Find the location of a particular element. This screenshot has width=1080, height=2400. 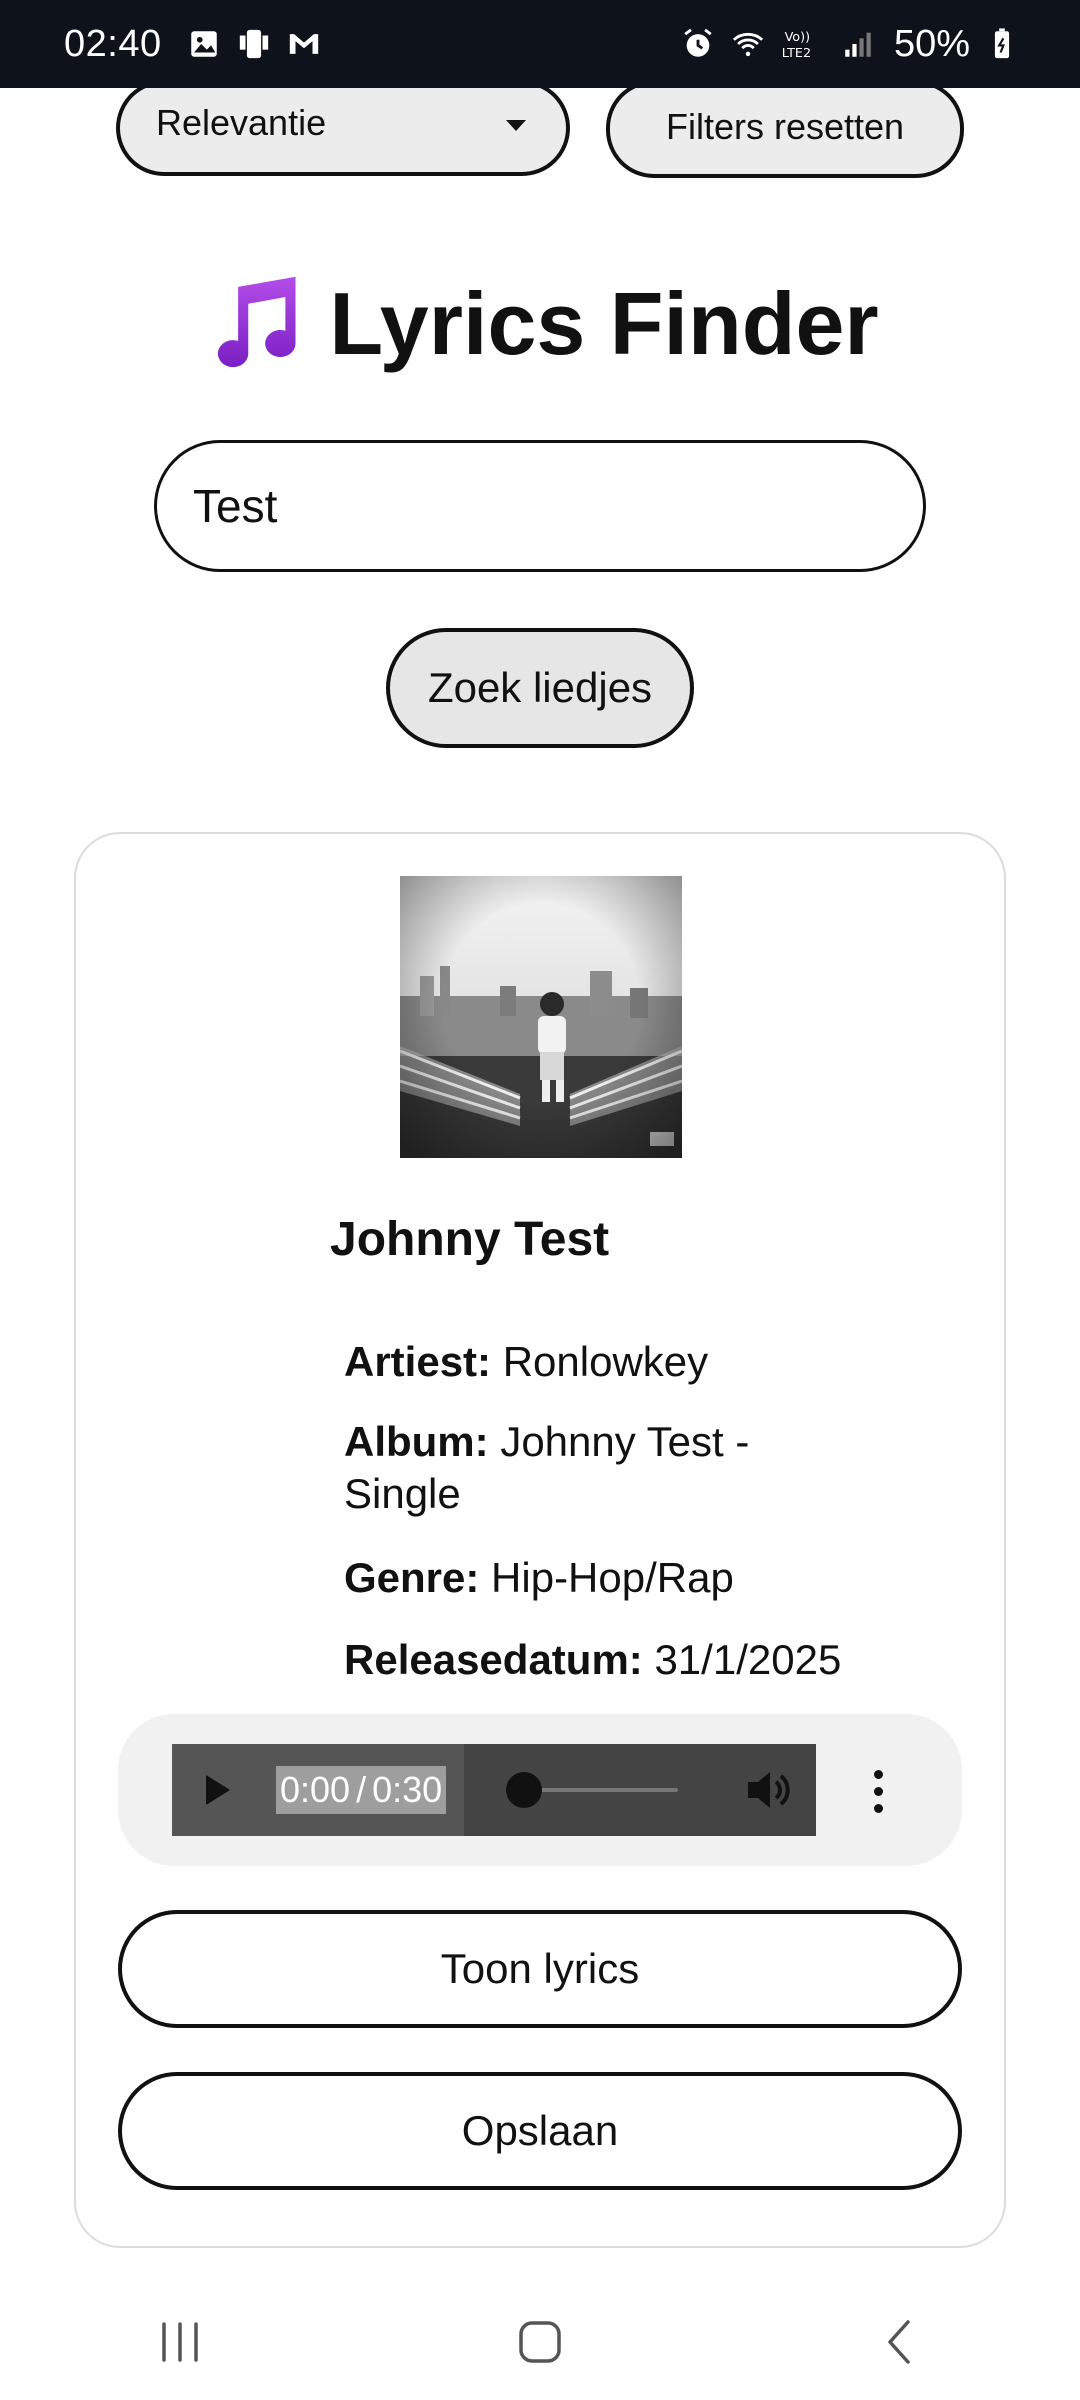

seek-area is located at coordinates (640, 1790).